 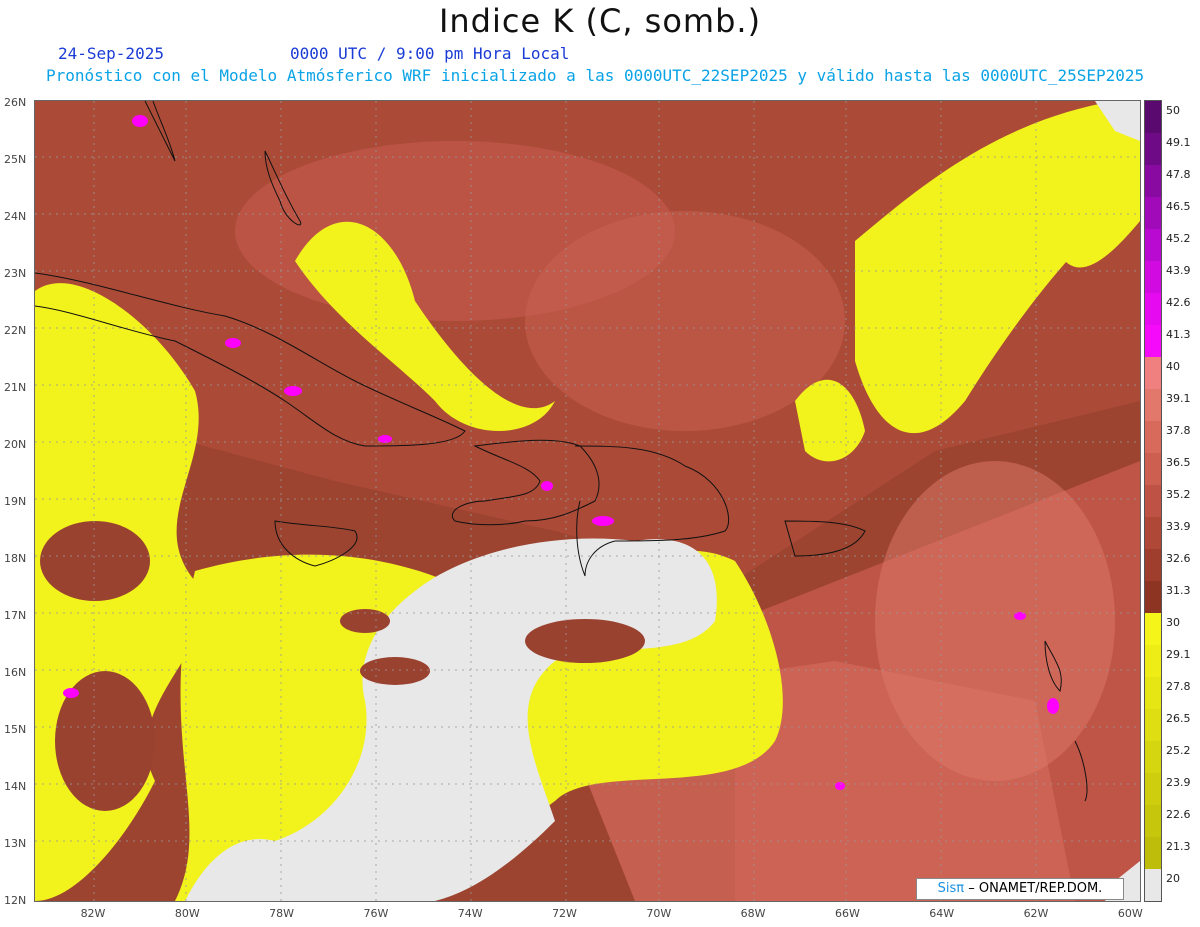 What do you see at coordinates (15, 615) in the screenshot?
I see `latitude-label: 17N` at bounding box center [15, 615].